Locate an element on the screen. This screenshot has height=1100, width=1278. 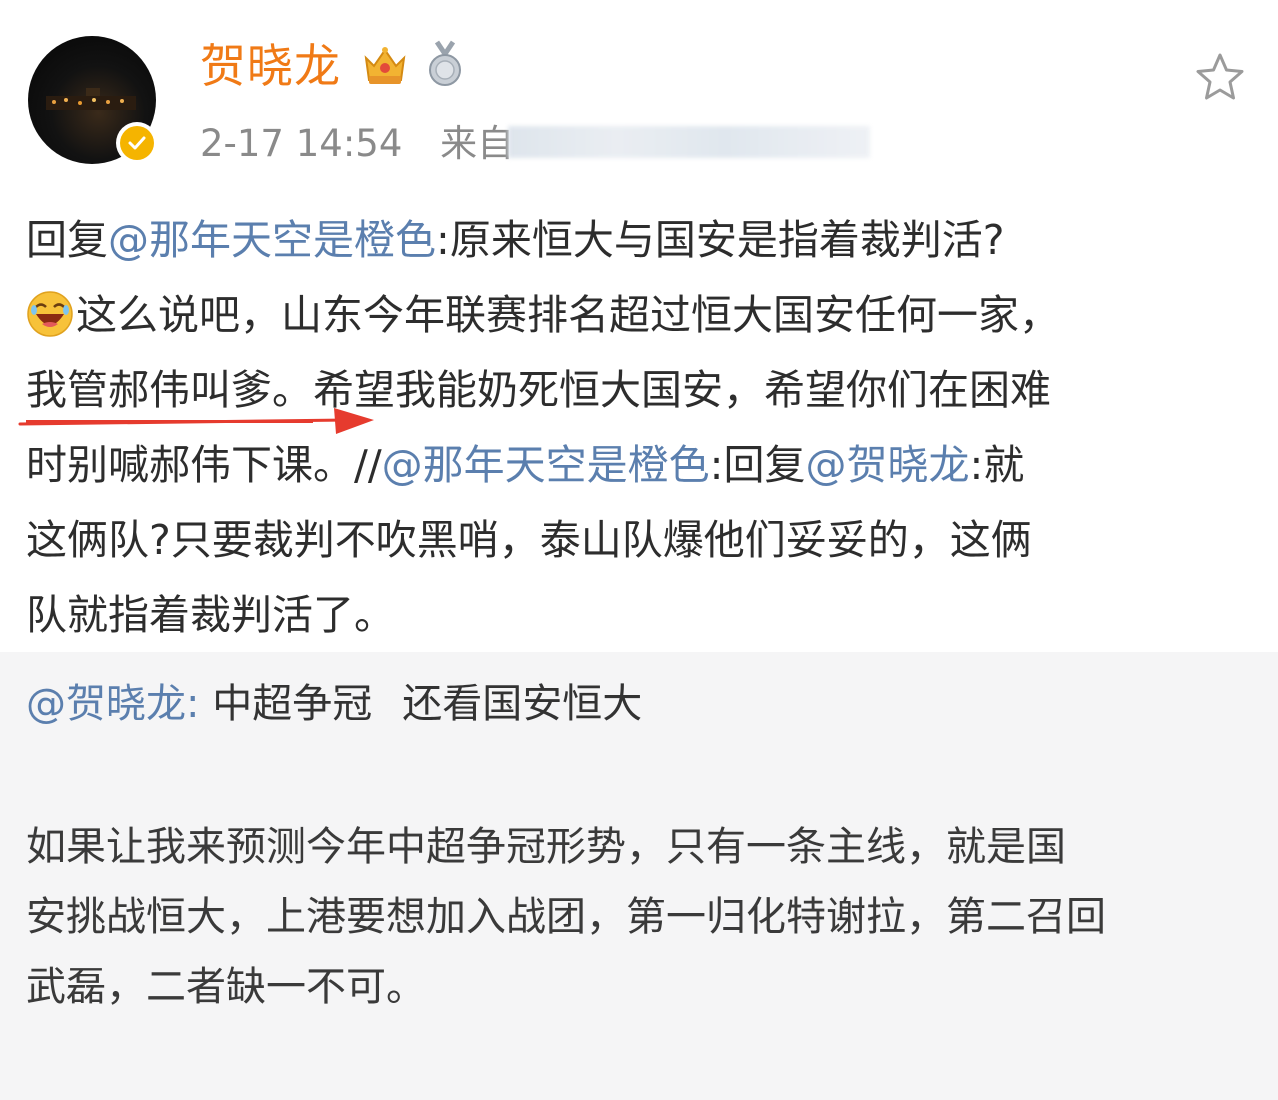
red-arrow-annotation is located at coordinates (196, 421).